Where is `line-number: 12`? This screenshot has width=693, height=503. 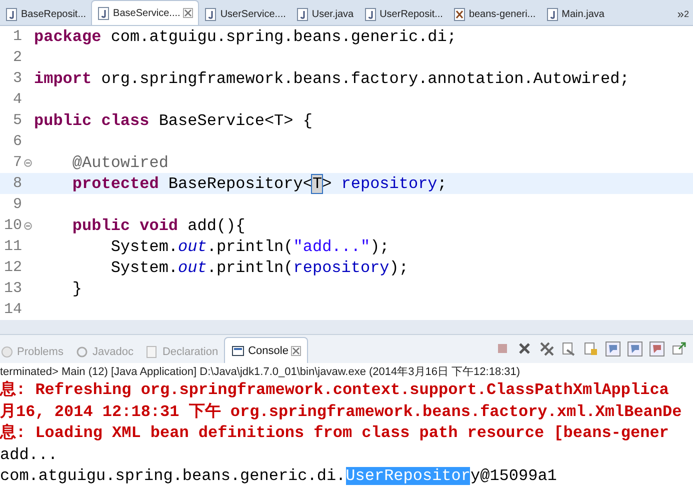 line-number: 12 is located at coordinates (13, 267).